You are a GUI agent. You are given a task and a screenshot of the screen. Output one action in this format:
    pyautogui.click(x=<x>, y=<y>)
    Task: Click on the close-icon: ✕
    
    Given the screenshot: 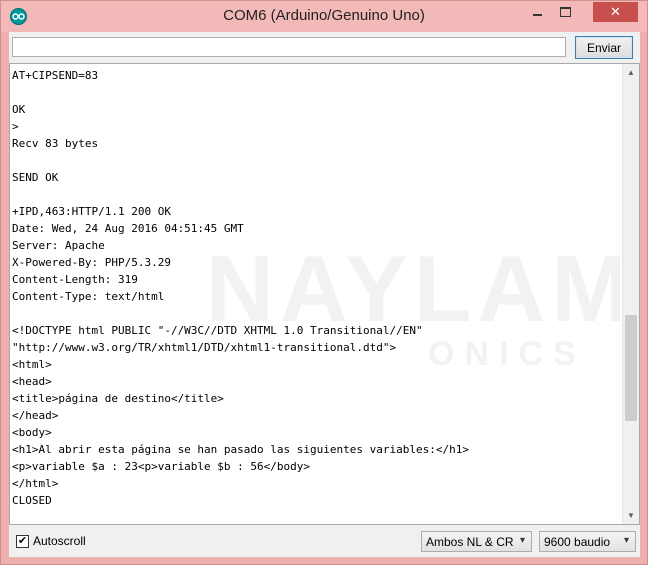 What is the action you would take?
    pyautogui.click(x=615, y=11)
    